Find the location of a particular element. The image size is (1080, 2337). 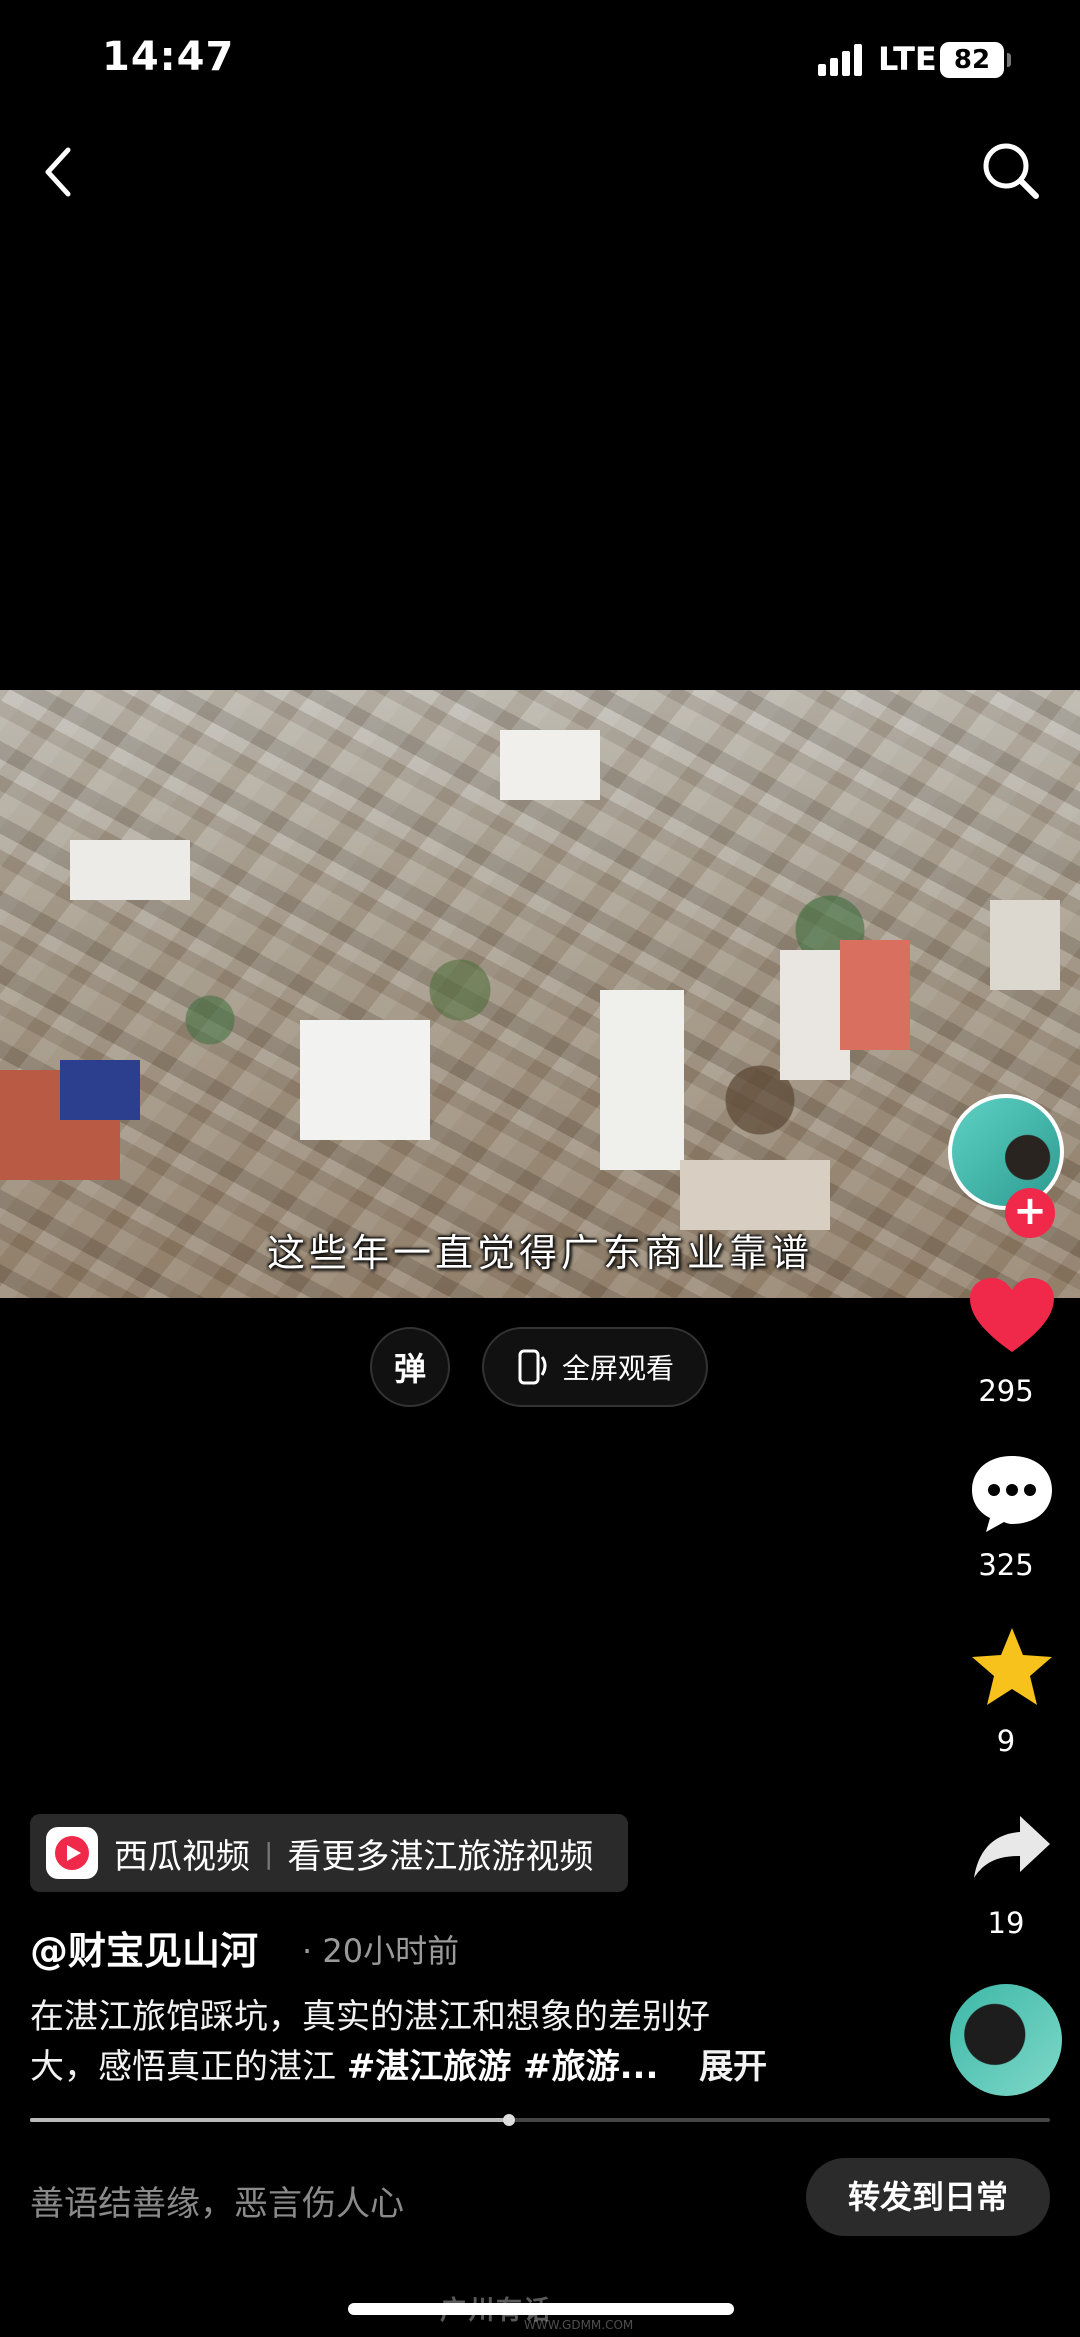

comment-bubble-icon is located at coordinates (1012, 1494).